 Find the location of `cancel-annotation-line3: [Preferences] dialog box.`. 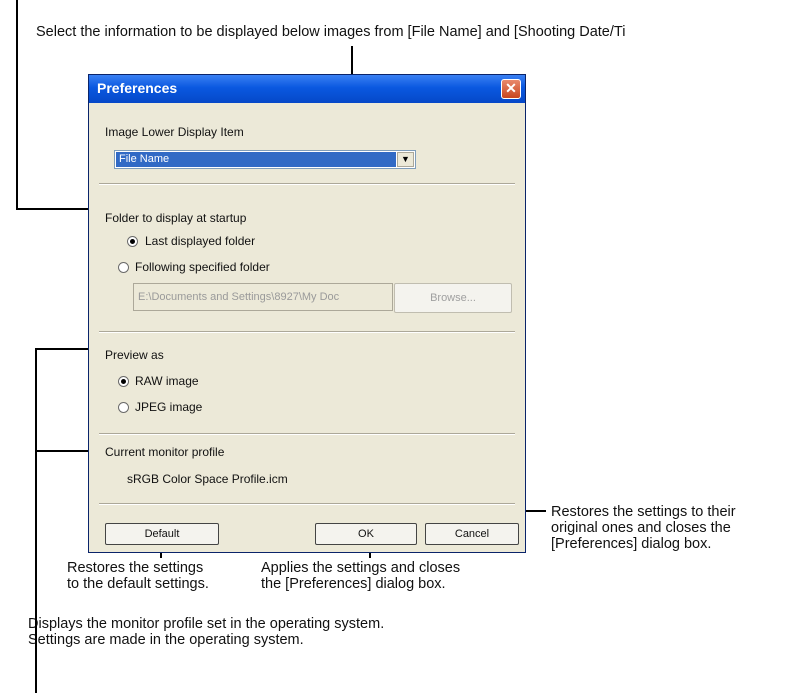

cancel-annotation-line3: [Preferences] dialog box. is located at coordinates (631, 544).